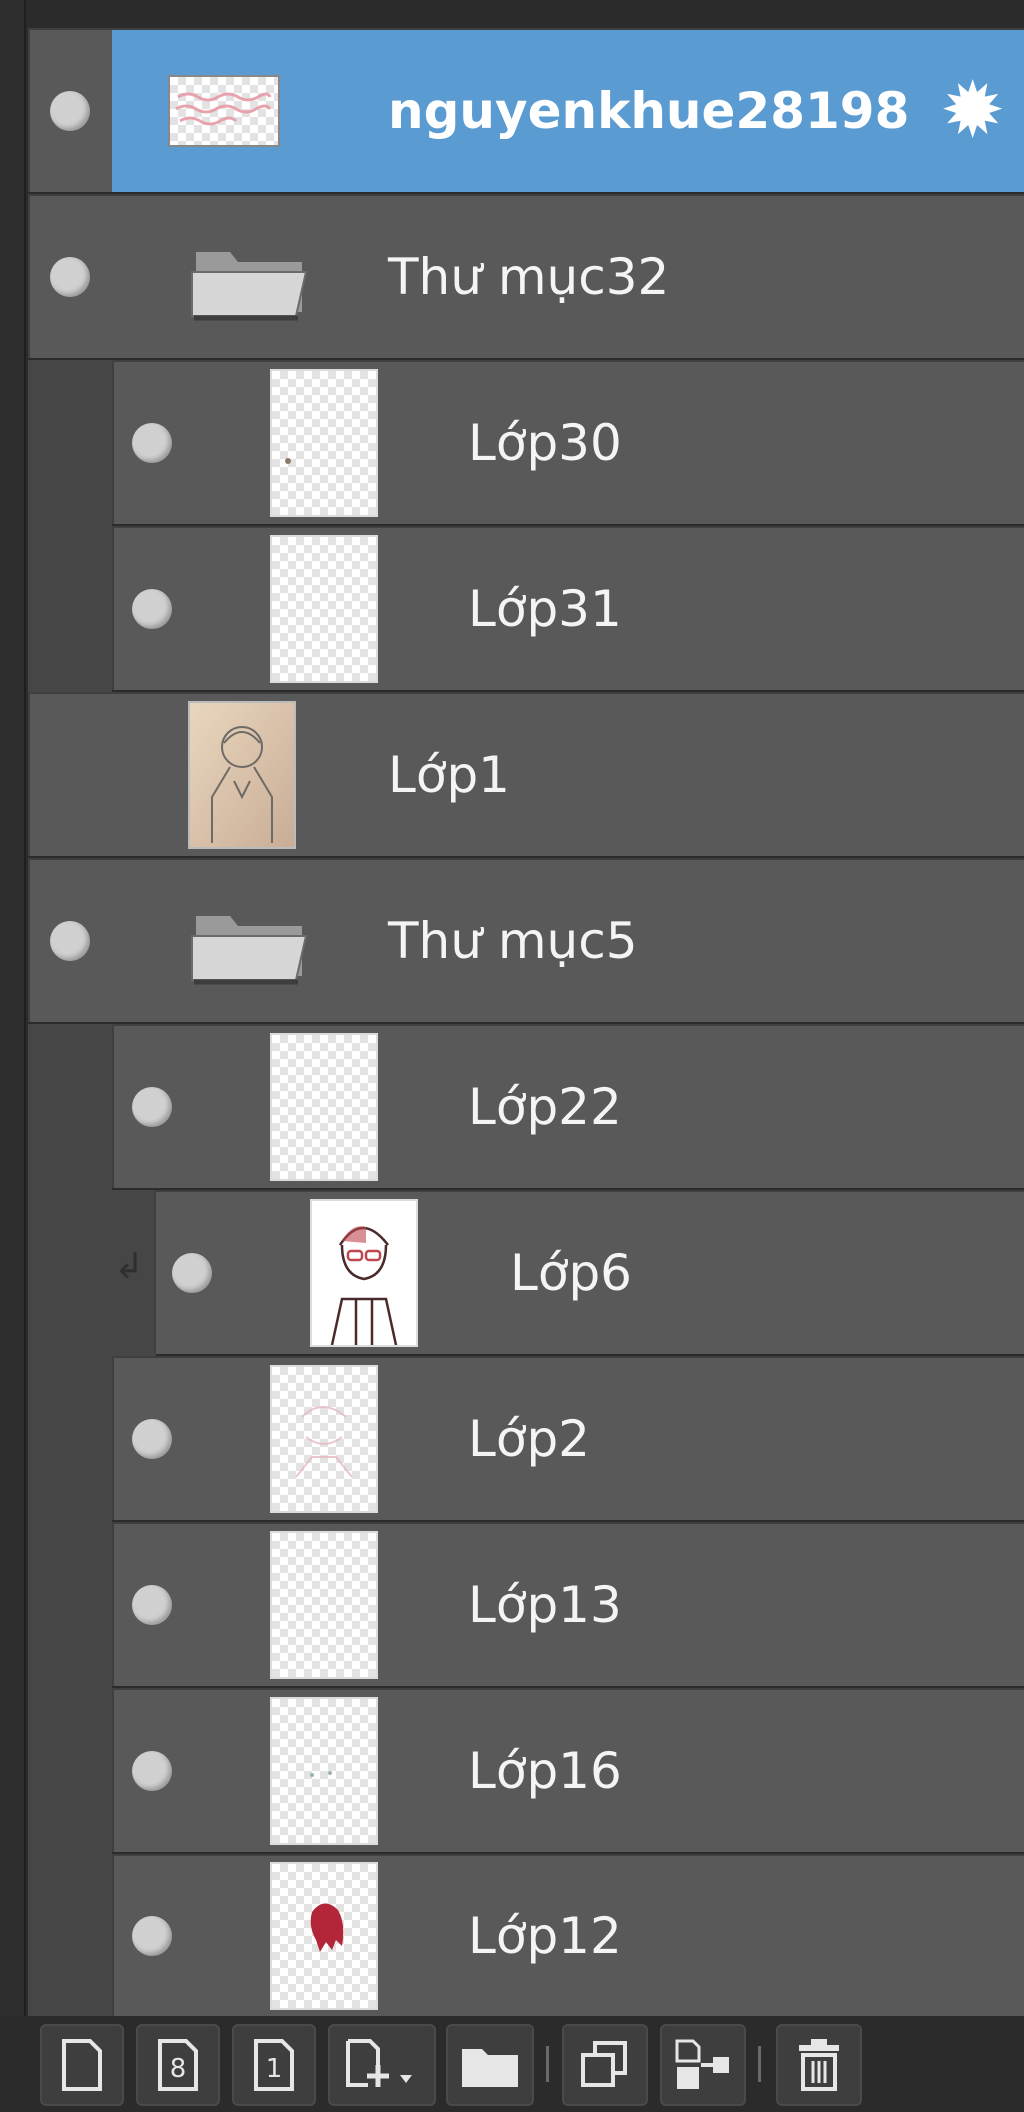 This screenshot has height=2112, width=1024. Describe the element at coordinates (545, 1605) in the screenshot. I see `layer-name: Lớp13` at that location.